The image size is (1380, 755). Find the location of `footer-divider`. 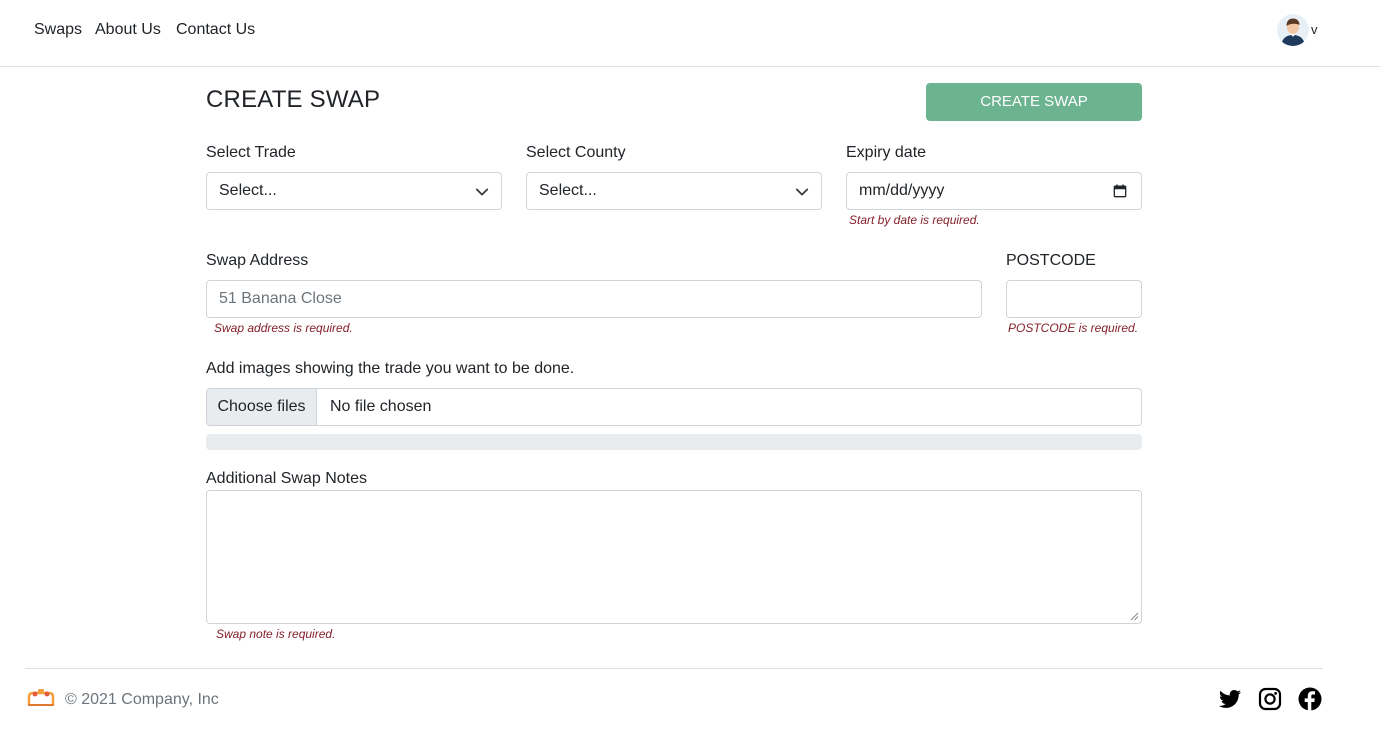

footer-divider is located at coordinates (674, 668).